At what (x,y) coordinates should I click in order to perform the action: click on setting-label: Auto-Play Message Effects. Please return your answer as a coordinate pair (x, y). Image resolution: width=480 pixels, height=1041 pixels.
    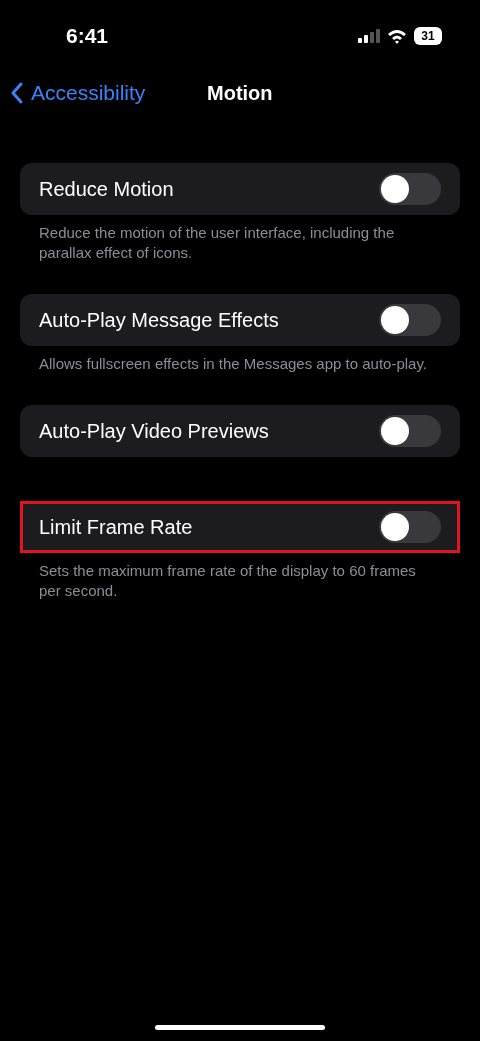
    Looking at the image, I should click on (159, 320).